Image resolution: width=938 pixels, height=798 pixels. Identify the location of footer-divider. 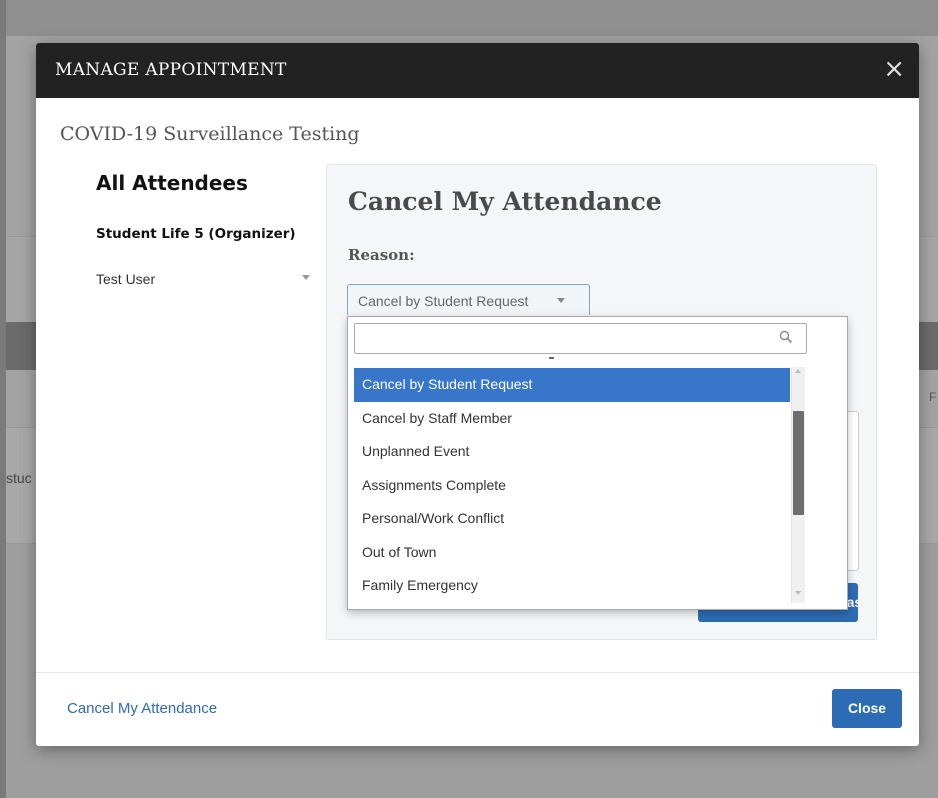
(477, 672).